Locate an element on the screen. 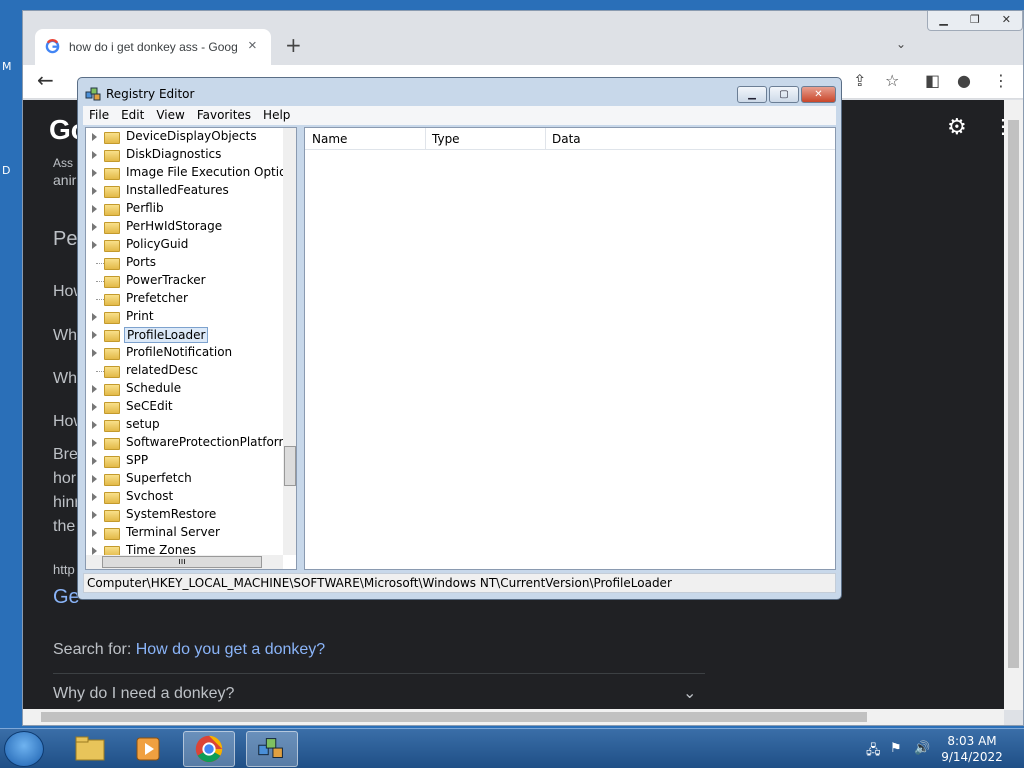  page-vertical-scrollbar is located at coordinates (1013, 405).